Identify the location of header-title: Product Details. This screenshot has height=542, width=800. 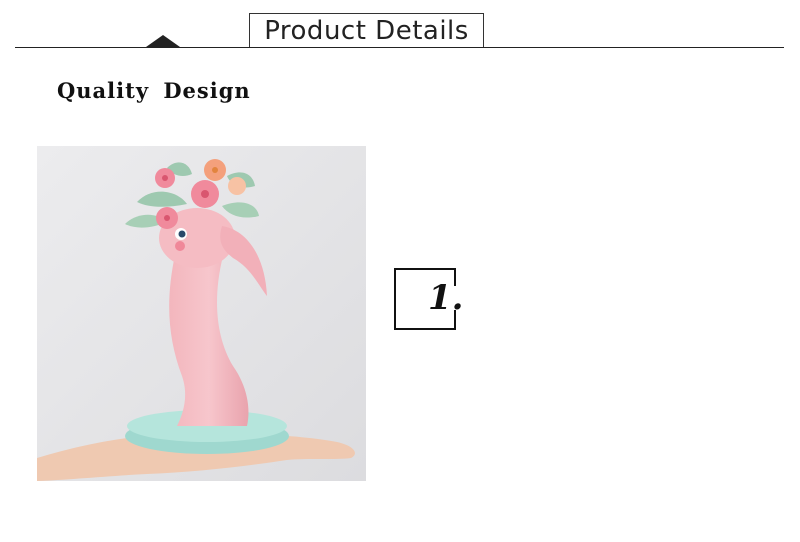
(366, 30).